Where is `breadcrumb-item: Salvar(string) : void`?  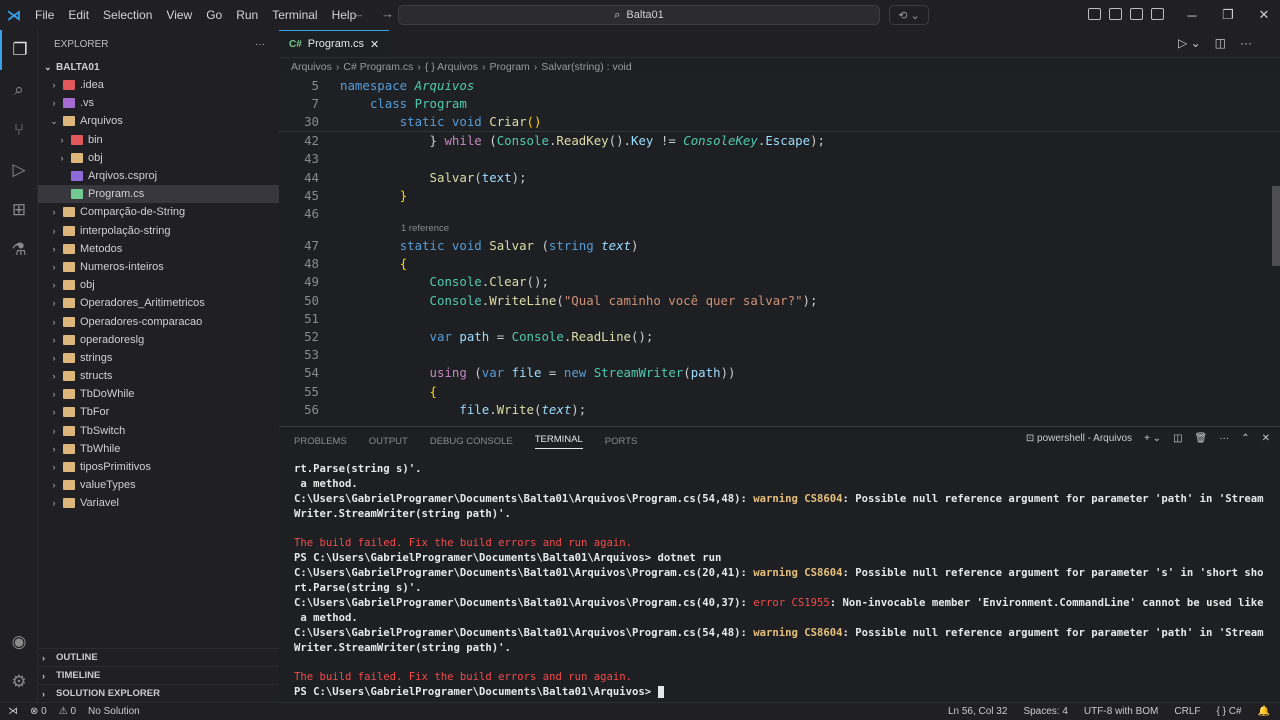
breadcrumb-item: Salvar(string) : void is located at coordinates (586, 67).